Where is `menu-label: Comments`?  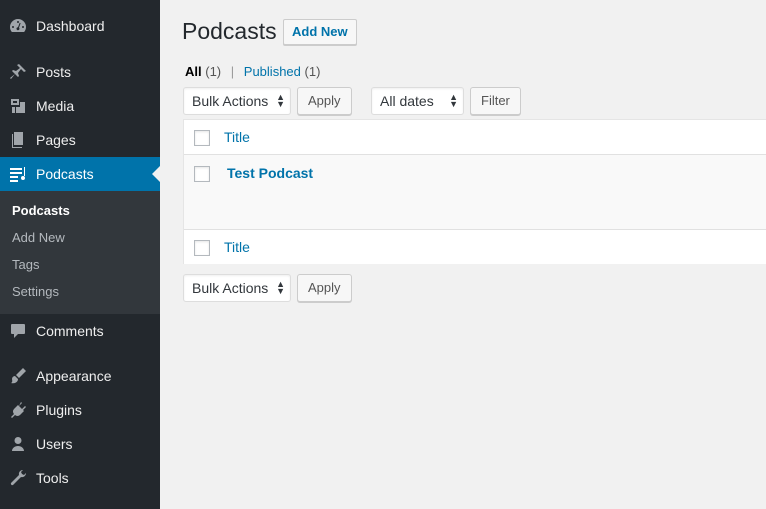 menu-label: Comments is located at coordinates (70, 331).